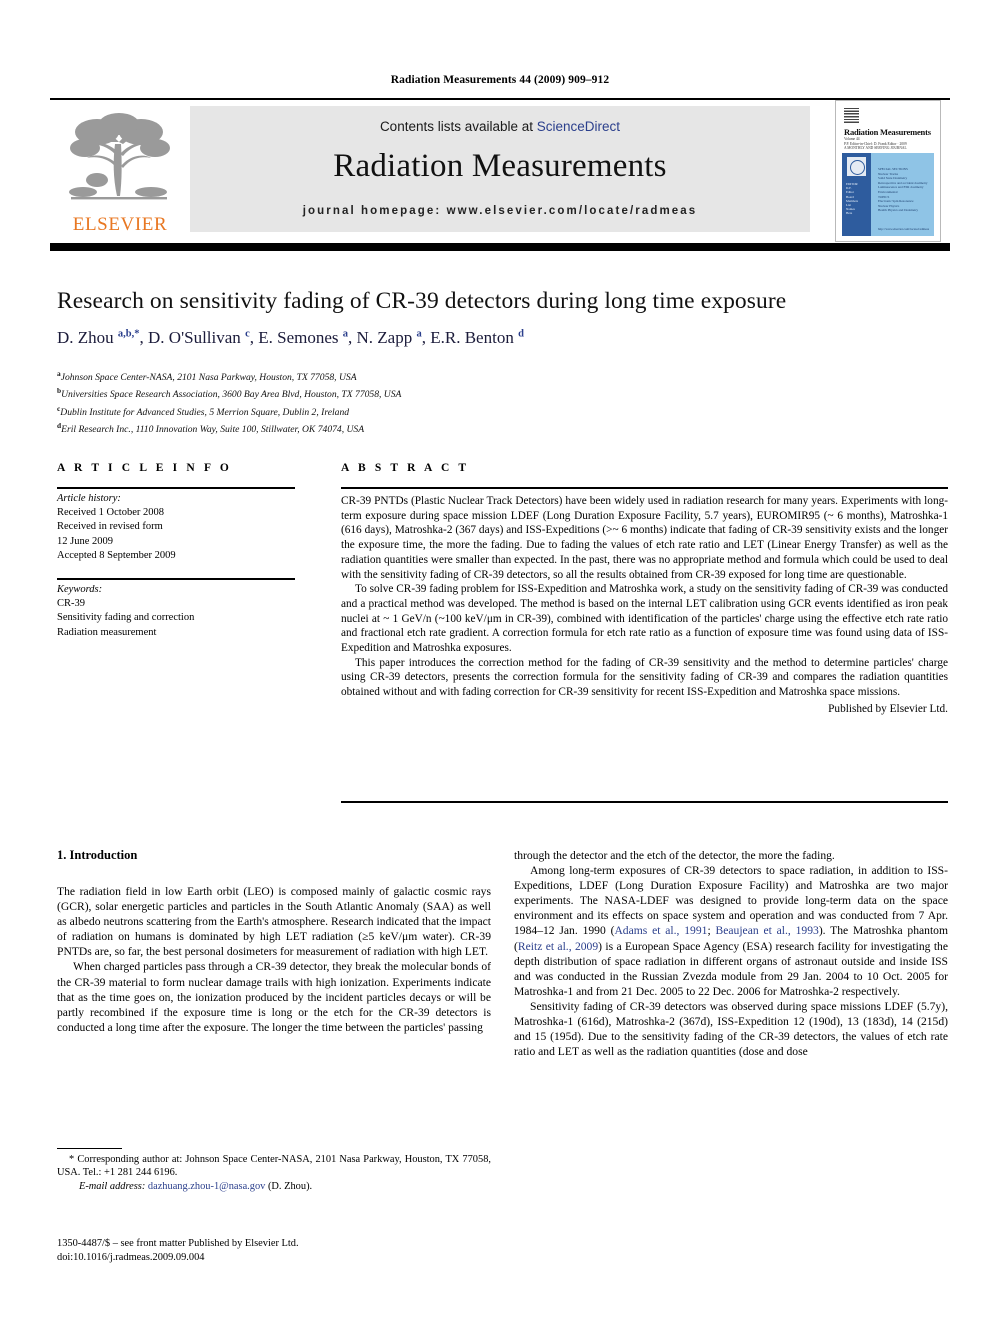  I want to click on contents-prefix: Contents lists available at, so click(458, 126).